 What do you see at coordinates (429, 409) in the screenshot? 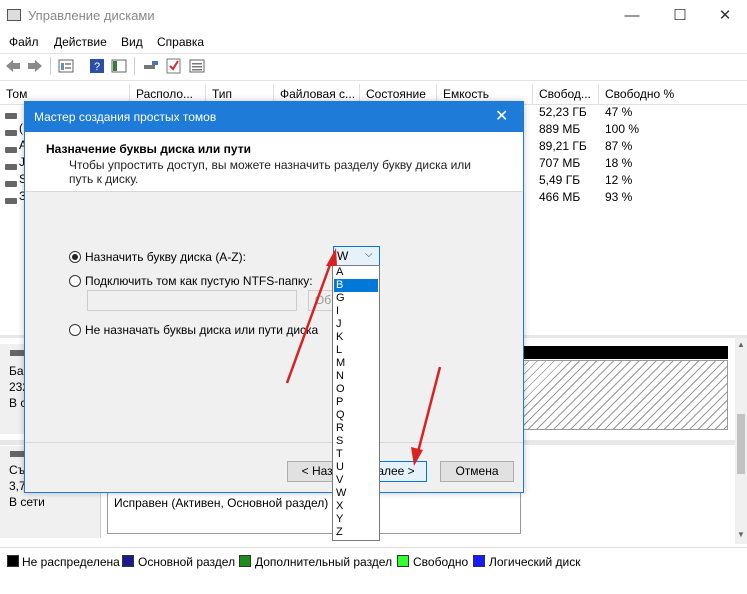
I see `arrow-to-next-line` at bounding box center [429, 409].